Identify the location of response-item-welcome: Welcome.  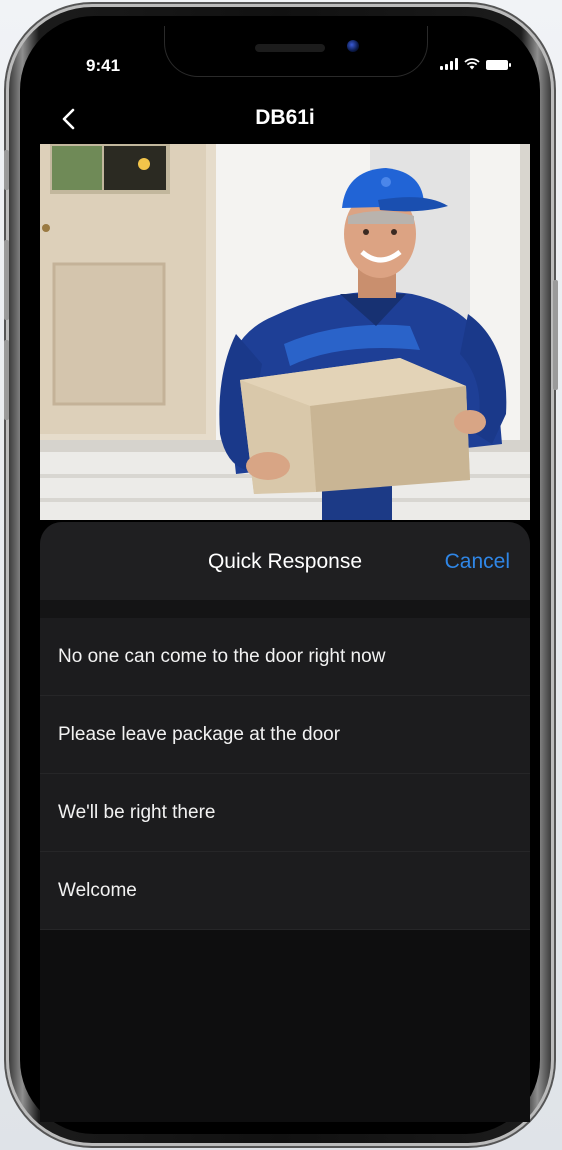
(285, 891).